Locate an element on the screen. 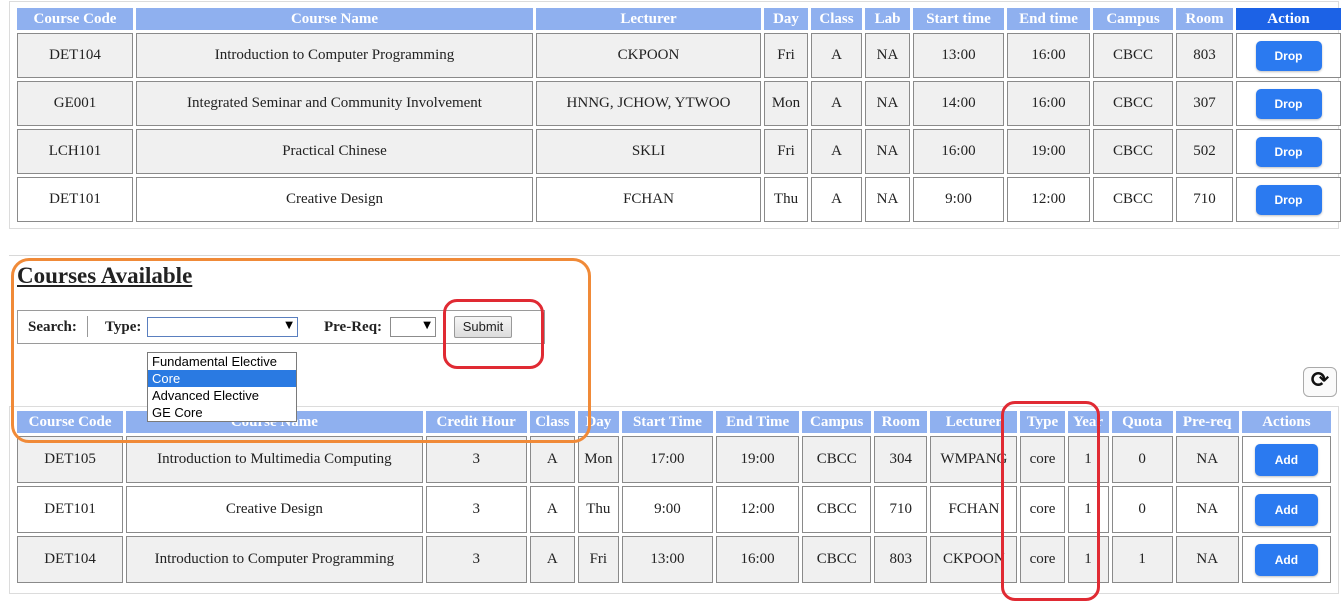 The height and width of the screenshot is (604, 1342). cell-start-time: 16:00 is located at coordinates (958, 151).